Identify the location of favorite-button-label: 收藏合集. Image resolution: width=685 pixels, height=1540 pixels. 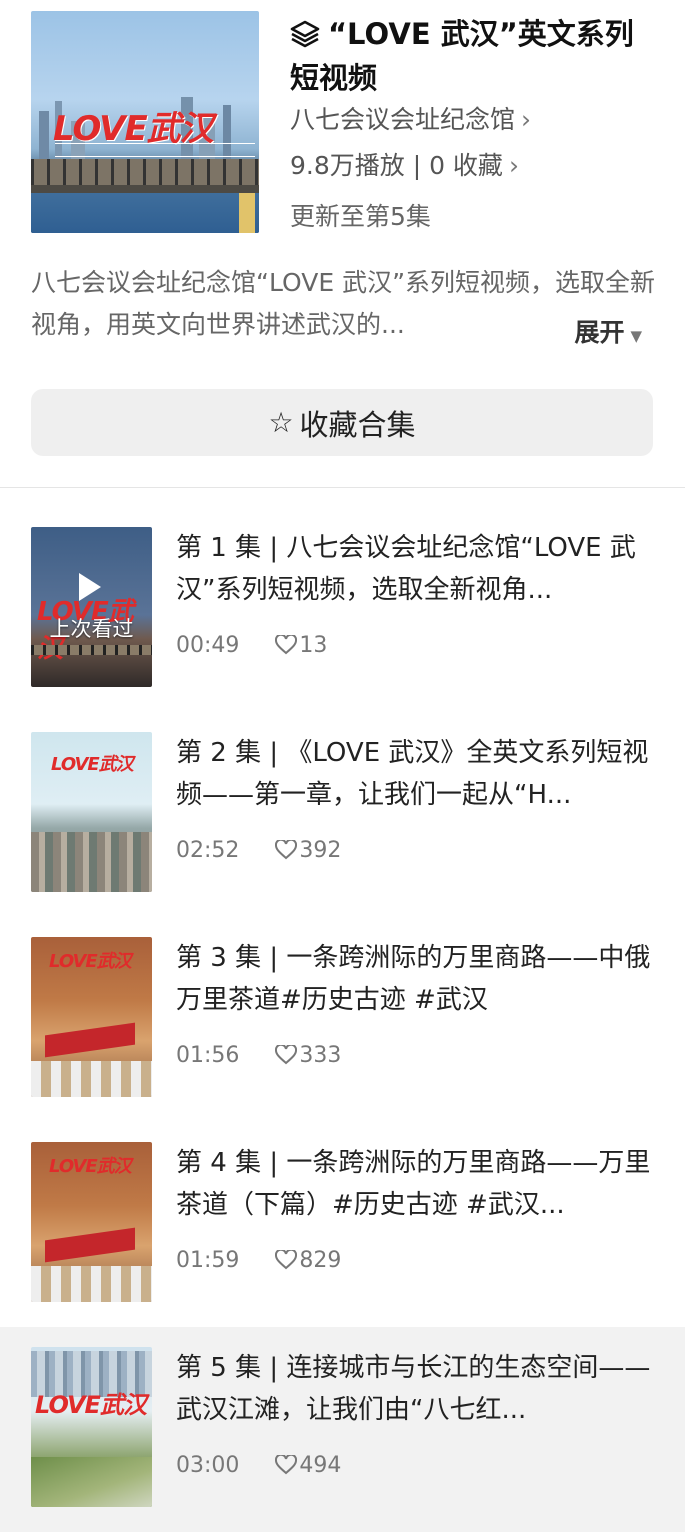
(357, 424).